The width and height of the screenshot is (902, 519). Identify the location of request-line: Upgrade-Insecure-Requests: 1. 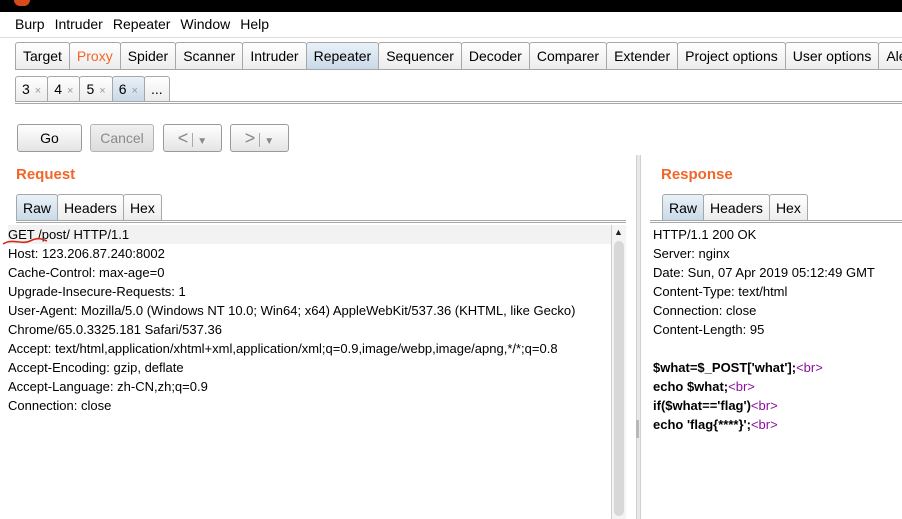
(97, 291).